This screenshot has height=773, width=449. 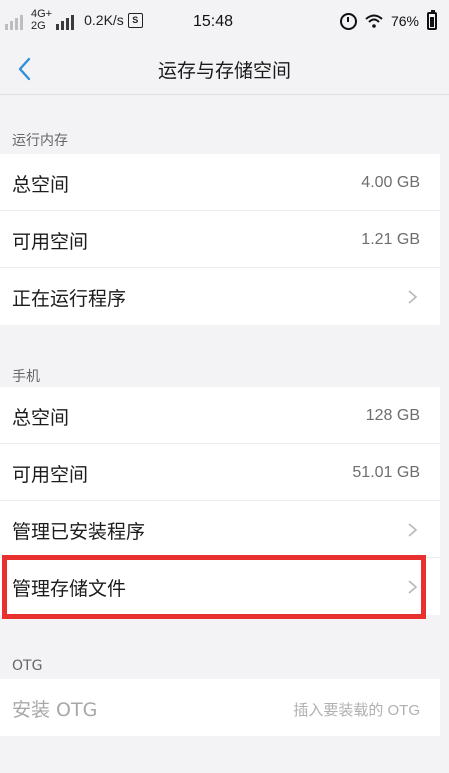 What do you see at coordinates (26, 377) in the screenshot?
I see `section-header-phone: 手机` at bounding box center [26, 377].